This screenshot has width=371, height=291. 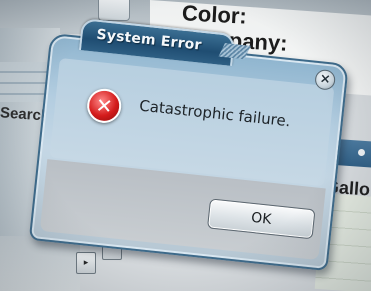 I want to click on background-bottom-panel, so click(x=40, y=263).